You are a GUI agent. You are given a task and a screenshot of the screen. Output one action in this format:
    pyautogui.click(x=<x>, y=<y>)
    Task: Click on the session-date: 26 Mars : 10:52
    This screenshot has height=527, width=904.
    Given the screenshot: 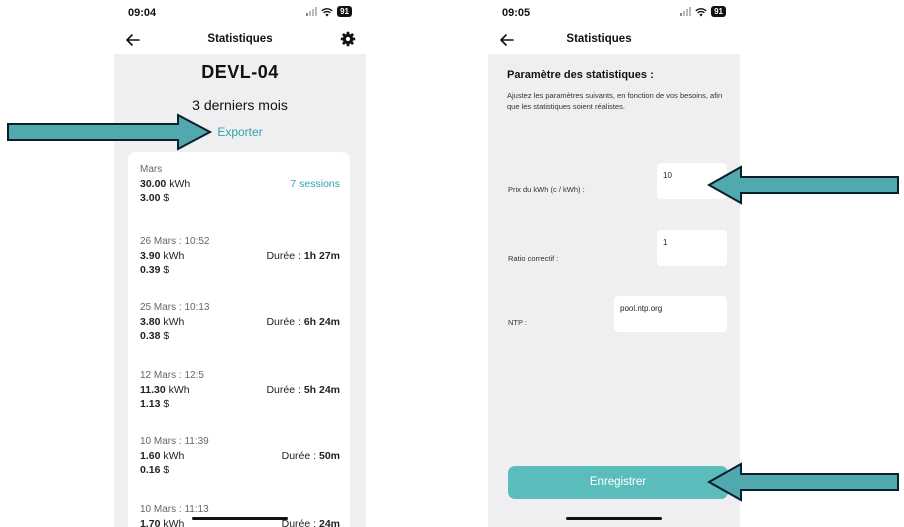 What is the action you would take?
    pyautogui.click(x=175, y=241)
    